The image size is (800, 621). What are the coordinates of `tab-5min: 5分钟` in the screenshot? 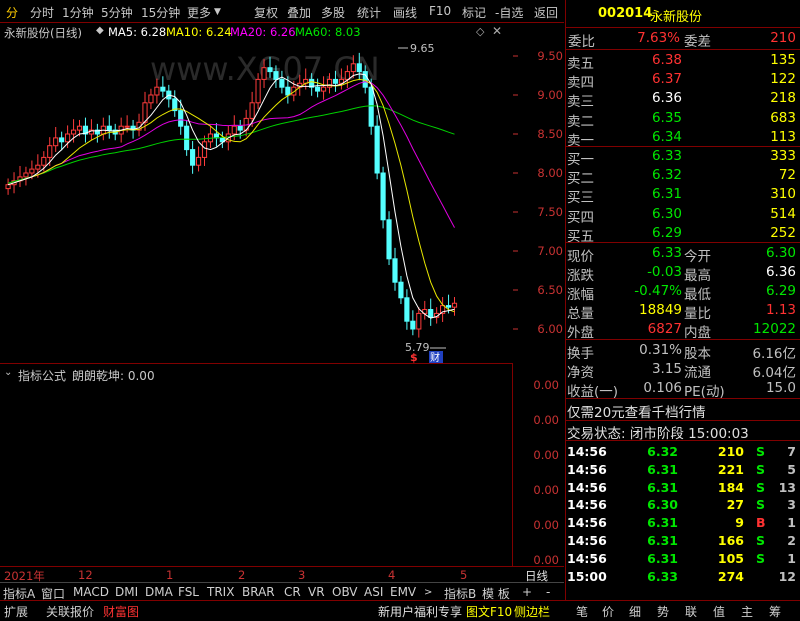 It's located at (117, 12).